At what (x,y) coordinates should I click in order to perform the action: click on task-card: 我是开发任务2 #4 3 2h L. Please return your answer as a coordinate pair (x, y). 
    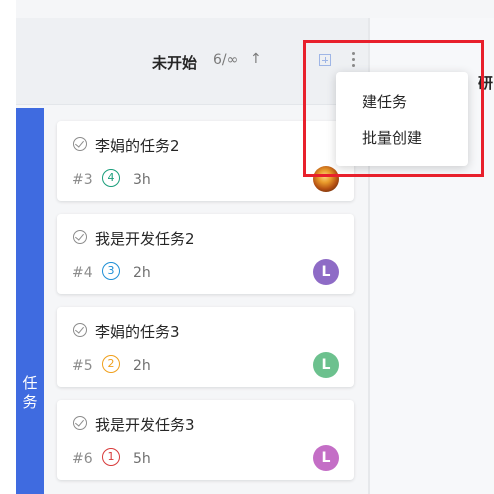
    Looking at the image, I should click on (205, 254).